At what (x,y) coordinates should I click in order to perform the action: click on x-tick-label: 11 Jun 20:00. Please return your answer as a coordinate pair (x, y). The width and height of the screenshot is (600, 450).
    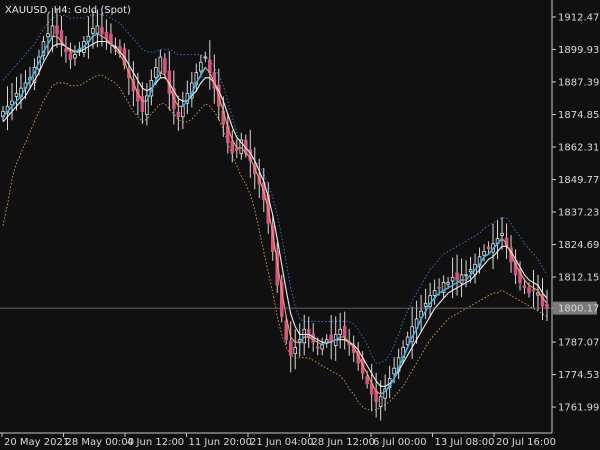
    Looking at the image, I should click on (221, 442).